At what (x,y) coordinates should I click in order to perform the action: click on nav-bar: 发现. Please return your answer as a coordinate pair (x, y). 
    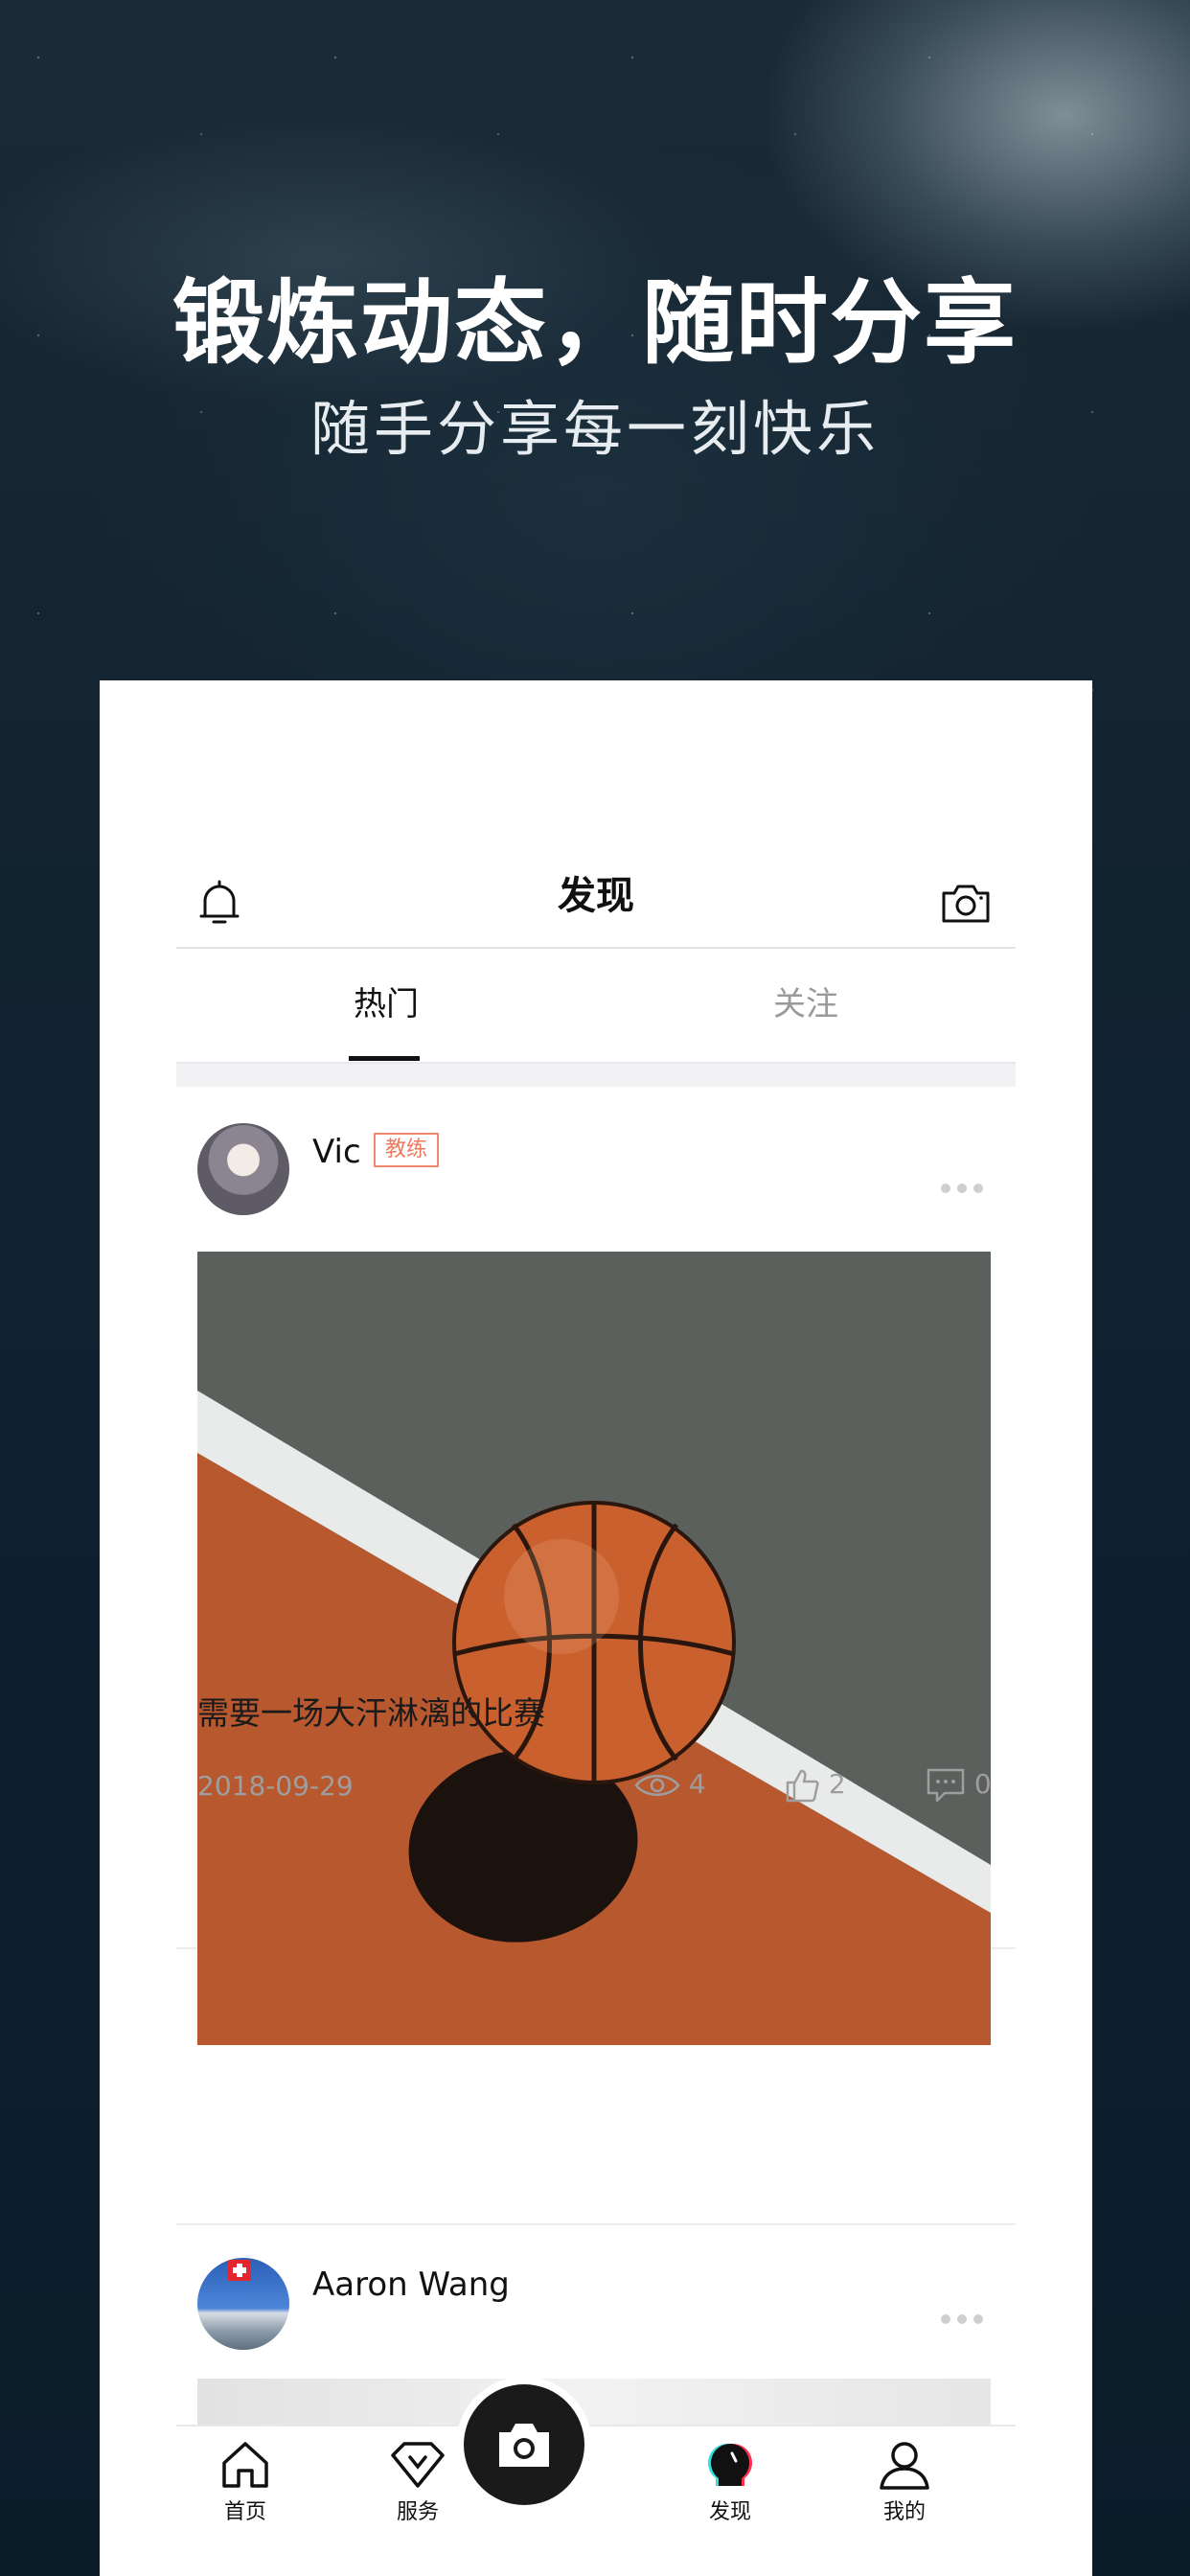
    Looking at the image, I should click on (596, 896).